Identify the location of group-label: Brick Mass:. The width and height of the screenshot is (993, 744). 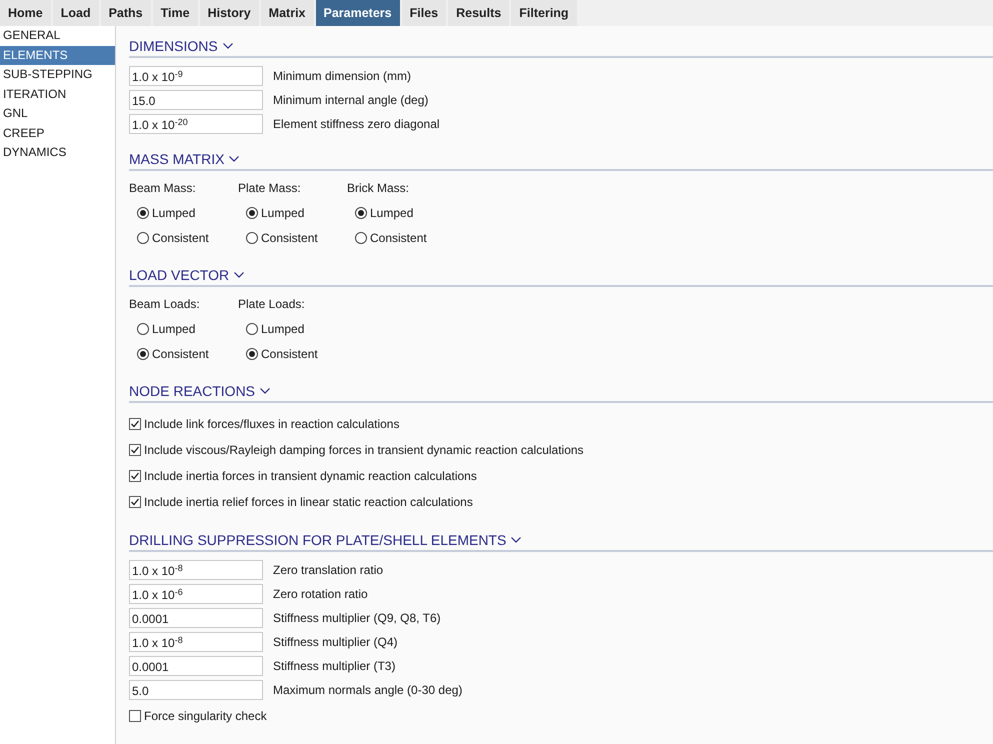
(378, 188).